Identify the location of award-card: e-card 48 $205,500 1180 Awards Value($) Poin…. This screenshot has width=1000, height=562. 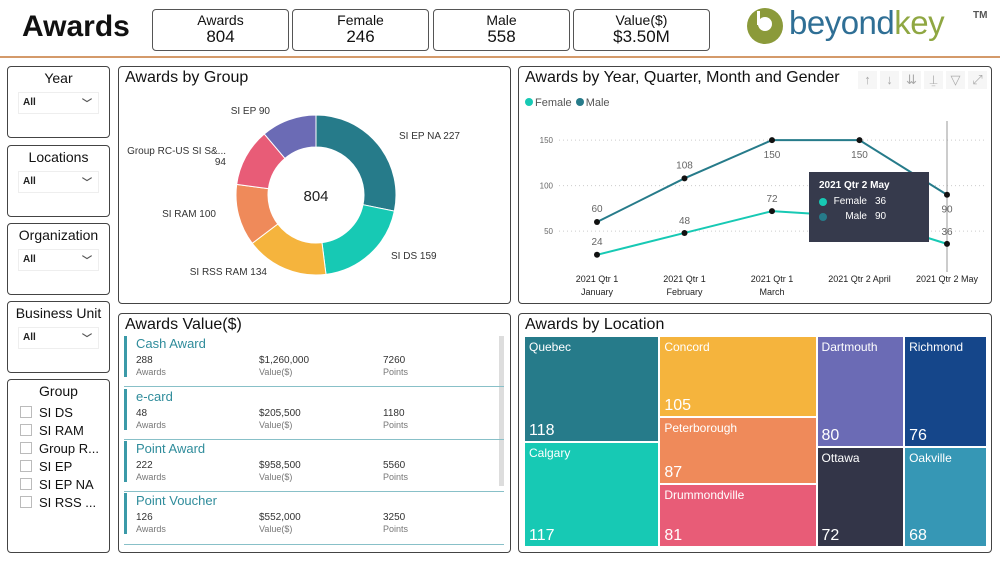
(314, 409).